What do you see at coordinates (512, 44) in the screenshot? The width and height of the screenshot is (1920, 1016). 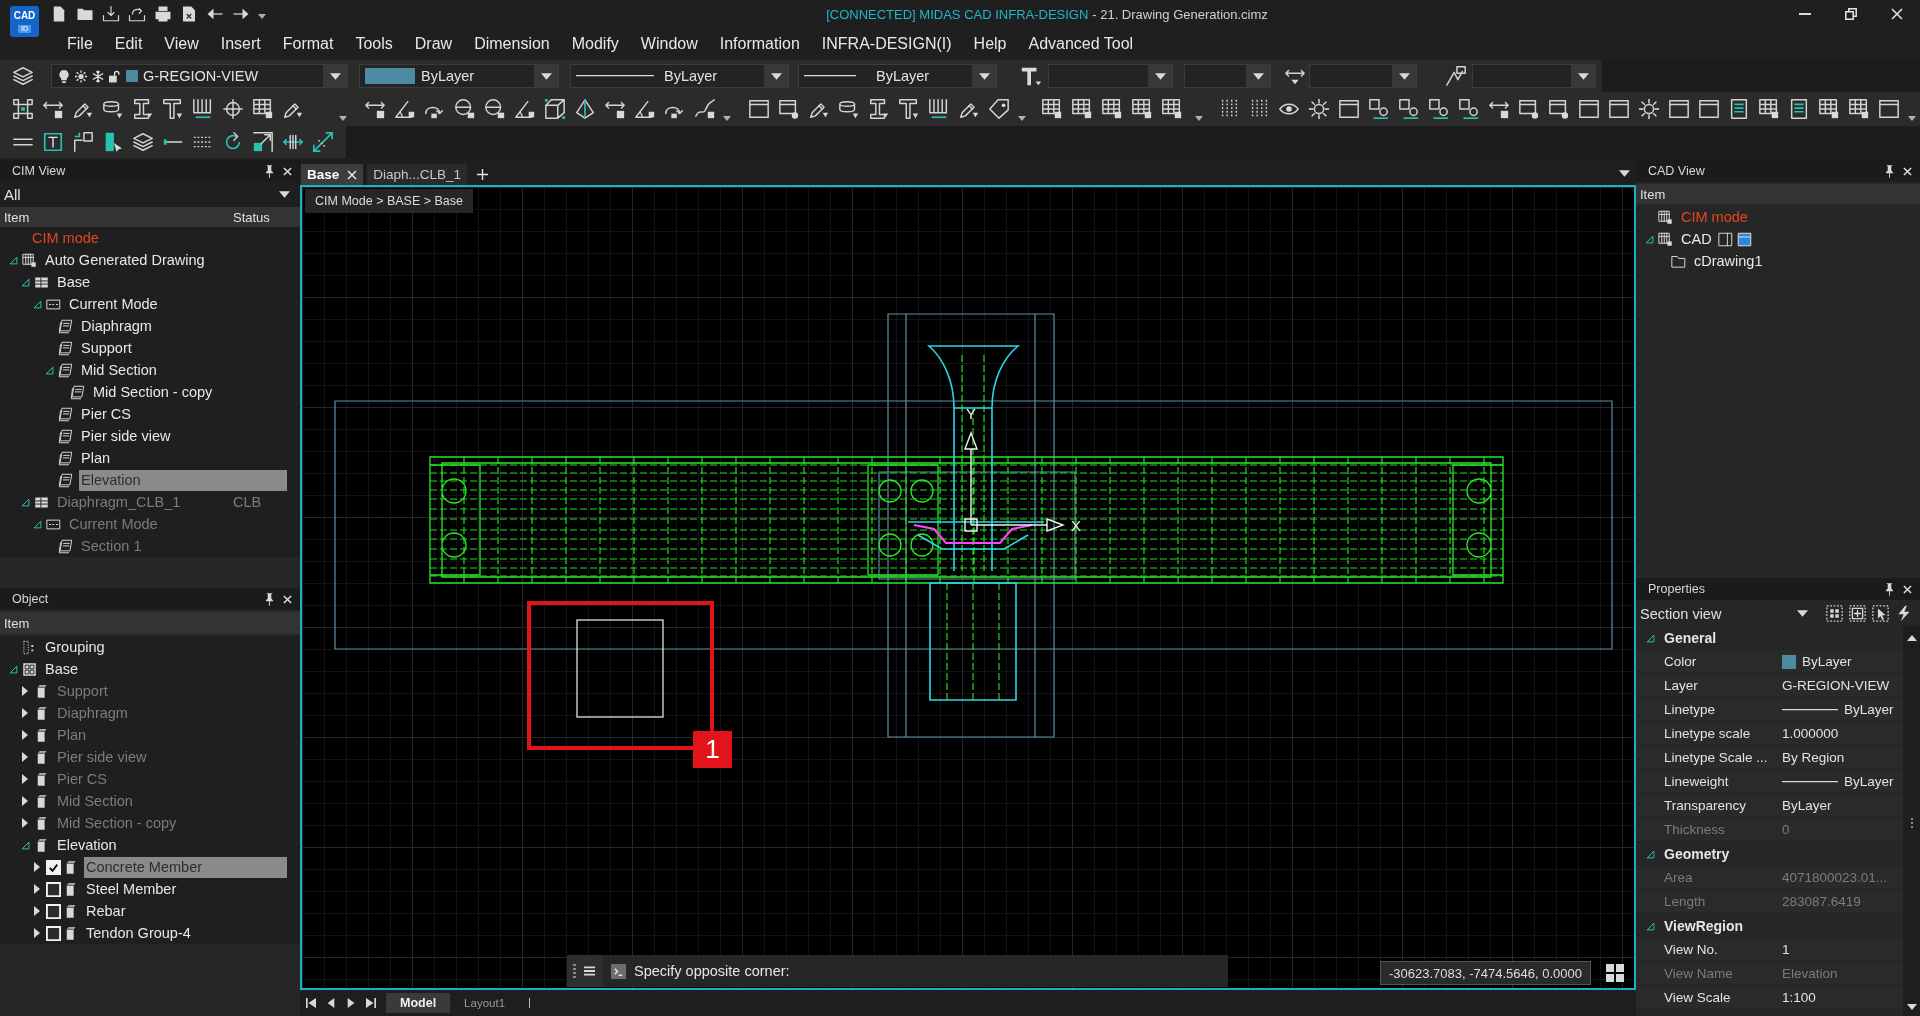 I see `menu-item: Dimension` at bounding box center [512, 44].